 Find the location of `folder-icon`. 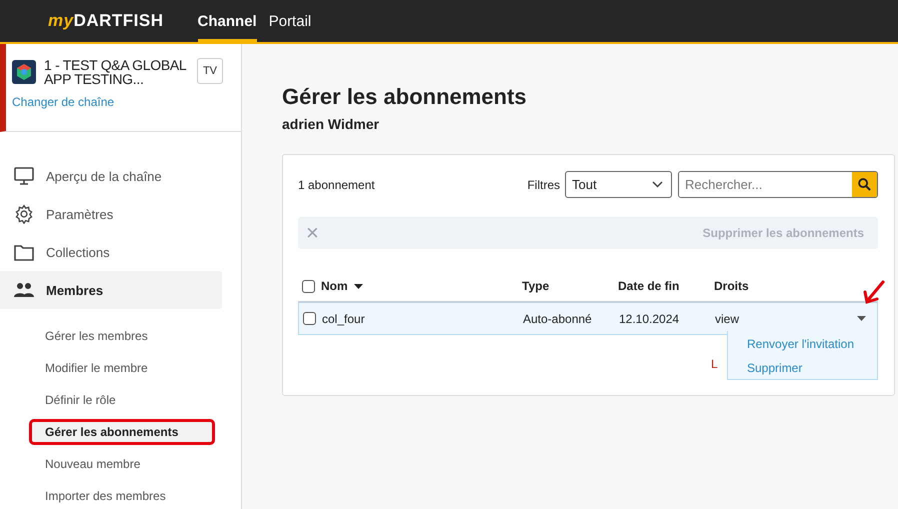

folder-icon is located at coordinates (24, 252).